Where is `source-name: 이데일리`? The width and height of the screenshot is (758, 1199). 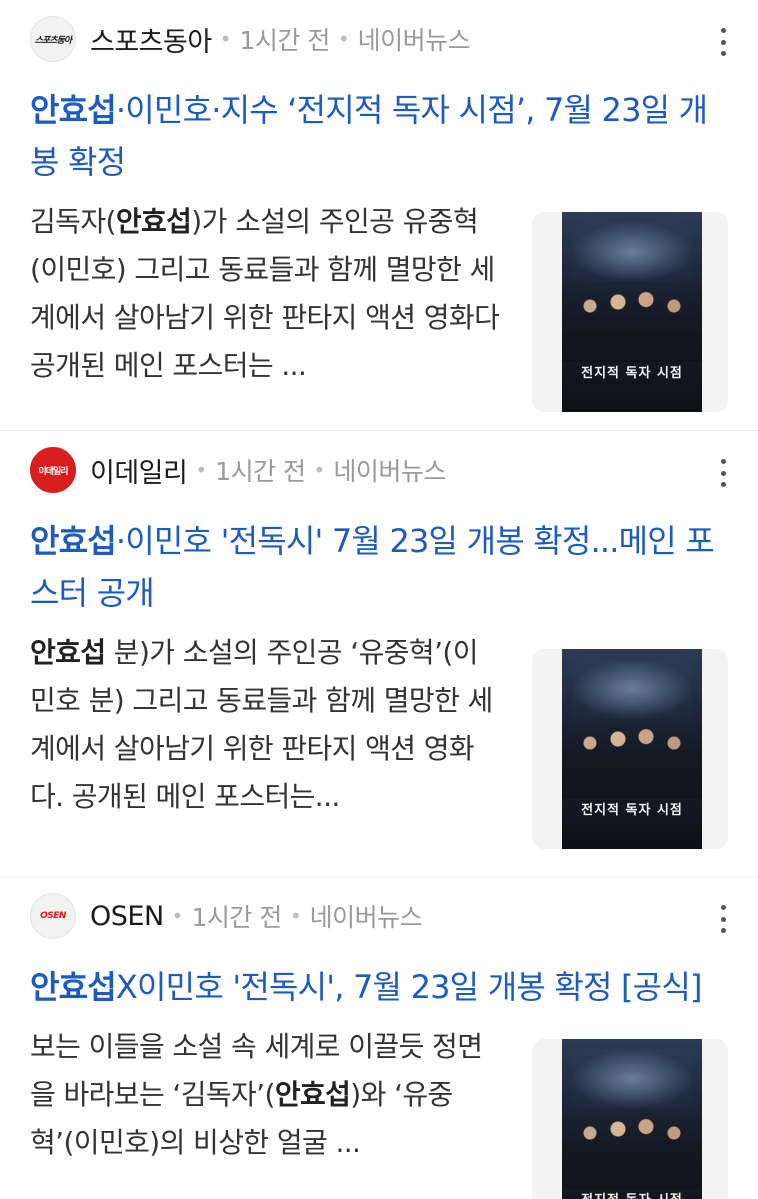
source-name: 이데일리 is located at coordinates (139, 470).